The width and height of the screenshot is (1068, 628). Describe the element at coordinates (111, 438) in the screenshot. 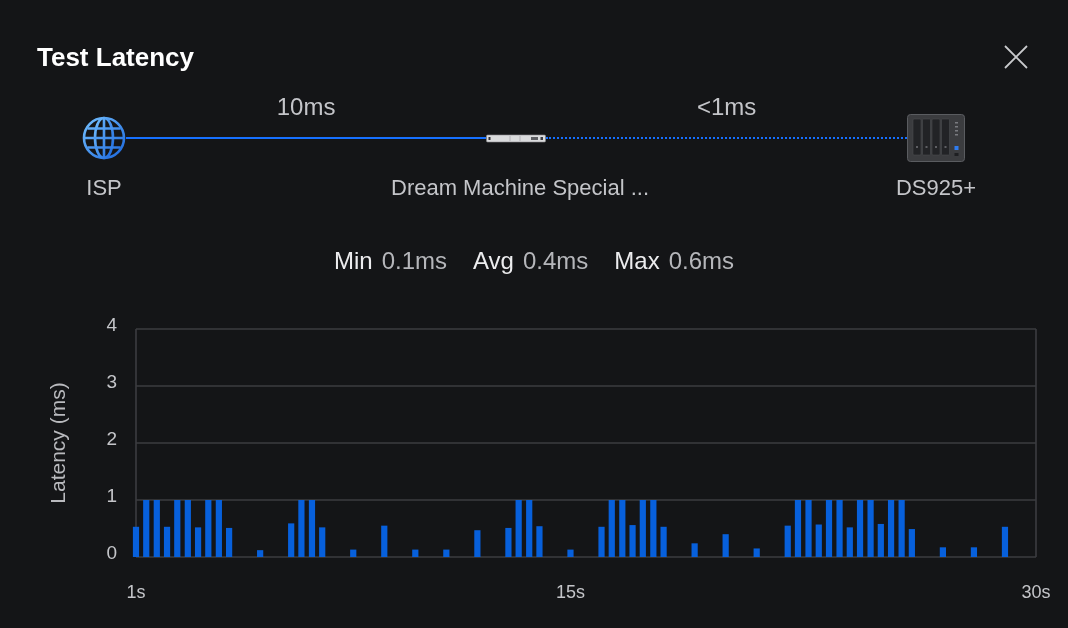

I see `axis-tick-label: 2` at that location.